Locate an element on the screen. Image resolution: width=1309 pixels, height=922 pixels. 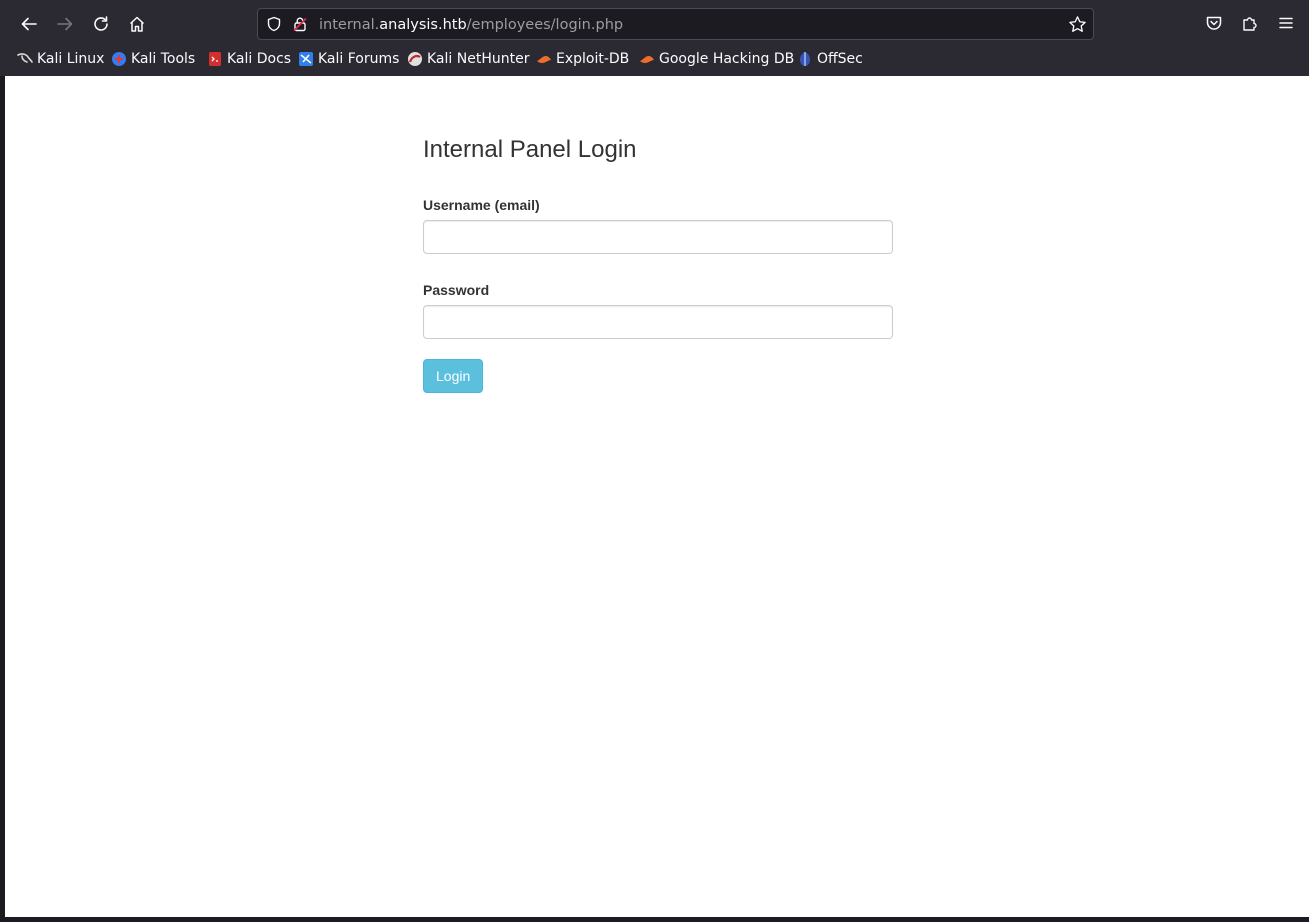
bookmark-offsec: OffSec is located at coordinates (830, 59).